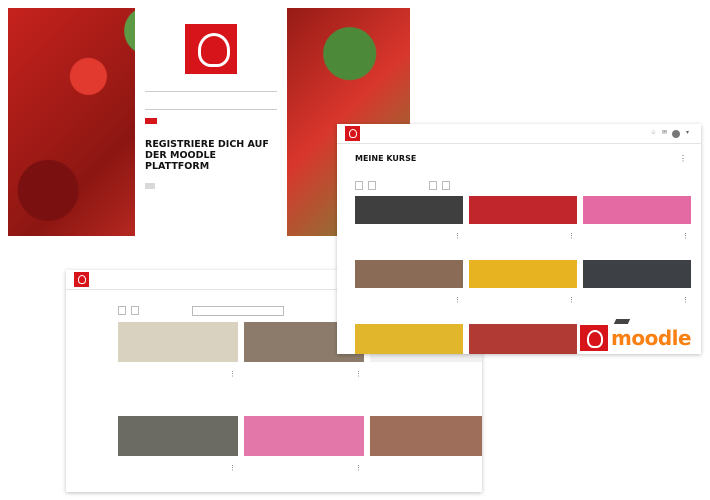 Image resolution: width=710 pixels, height=500 pixels. I want to click on sort-dropdown, so click(433, 185).